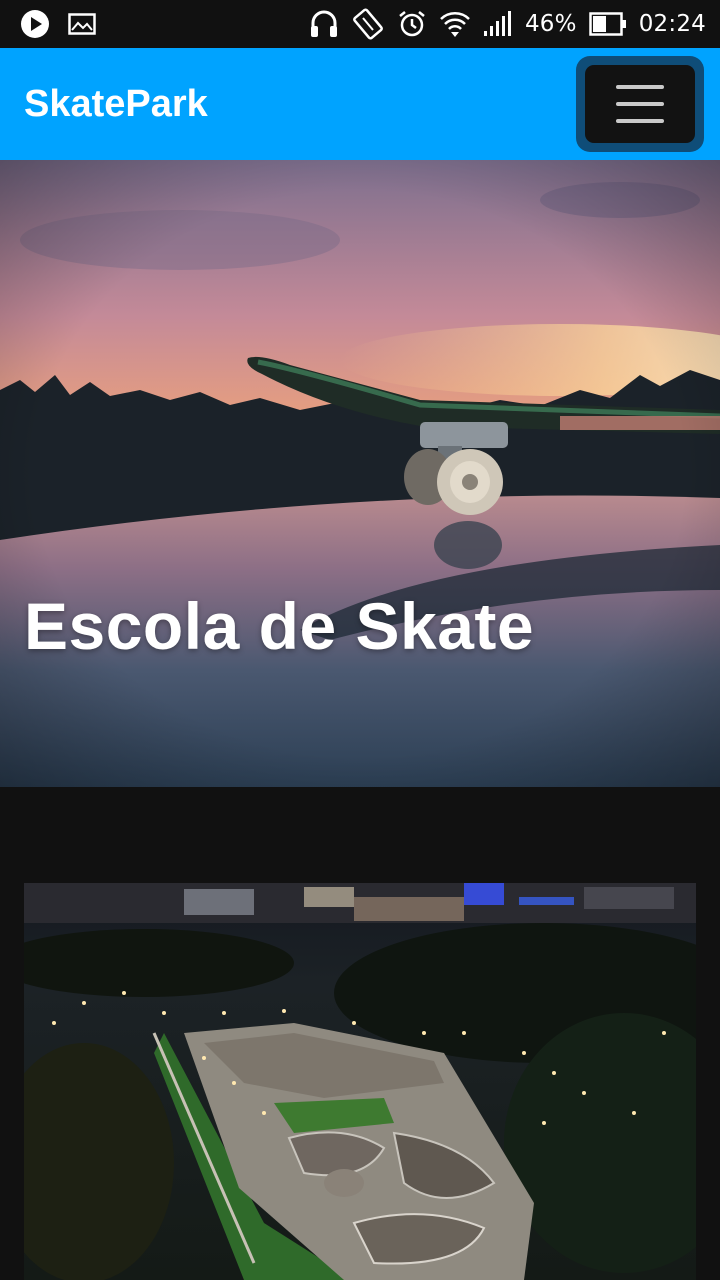  I want to click on app-bar: SkatePark, so click(360, 104).